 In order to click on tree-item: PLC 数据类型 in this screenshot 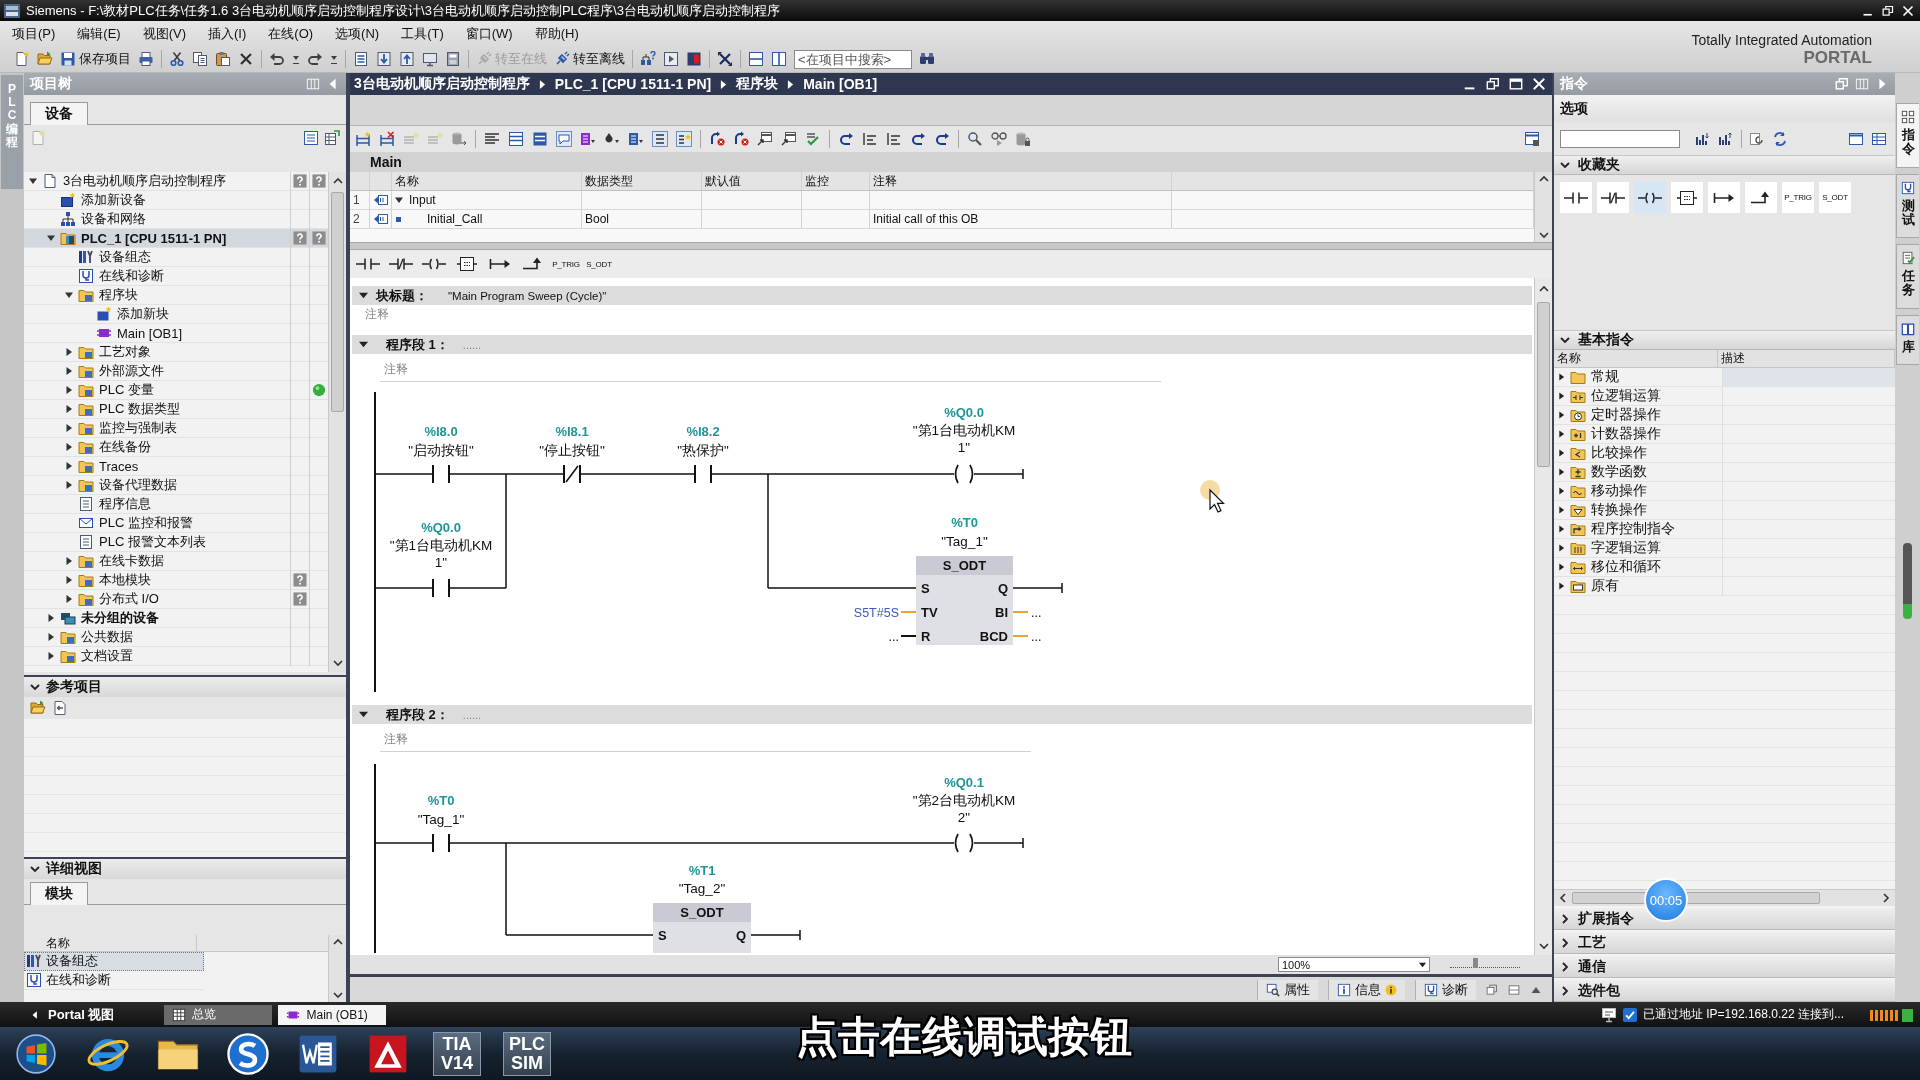, I will do `click(176, 409)`.